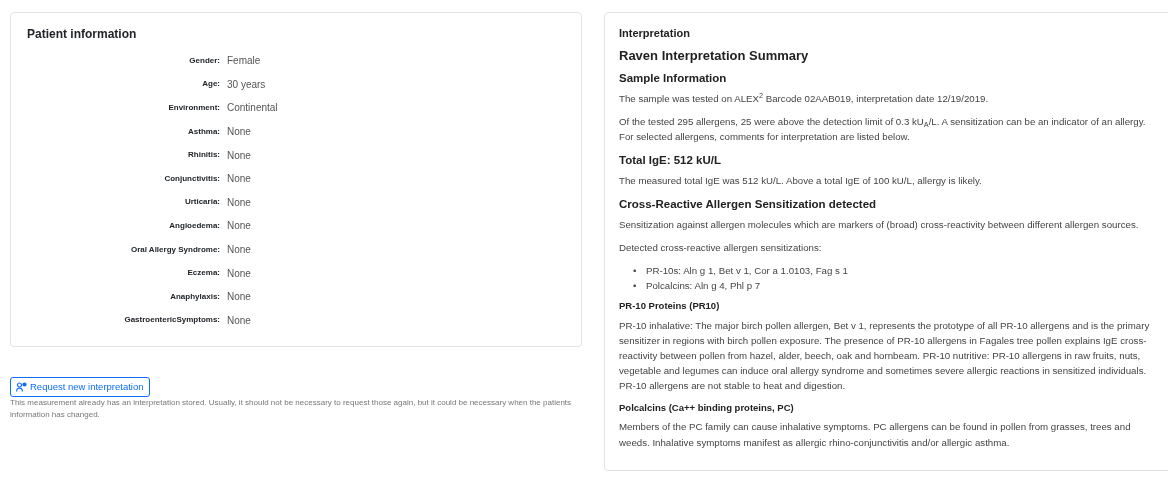  Describe the element at coordinates (804, 98) in the screenshot. I see `paragraph: The sample was tested on ALEX$^{2}$ Barcode 02AAB019, interpretation date 12/19/2019.` at that location.